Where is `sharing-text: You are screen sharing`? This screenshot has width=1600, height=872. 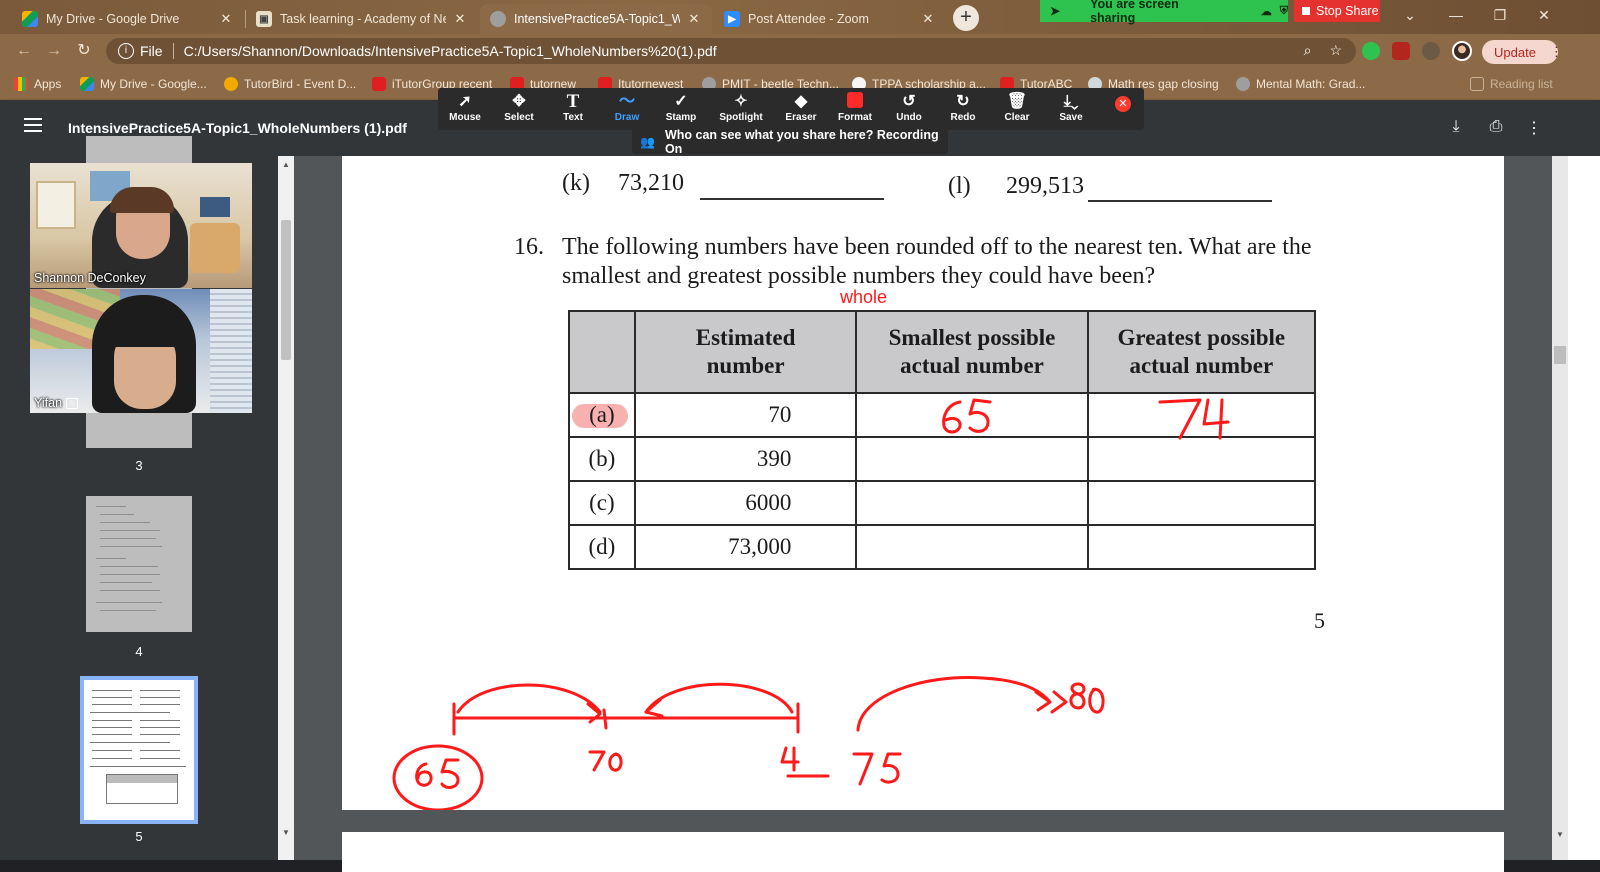
sharing-text: You are screen sharing is located at coordinates (1134, 12).